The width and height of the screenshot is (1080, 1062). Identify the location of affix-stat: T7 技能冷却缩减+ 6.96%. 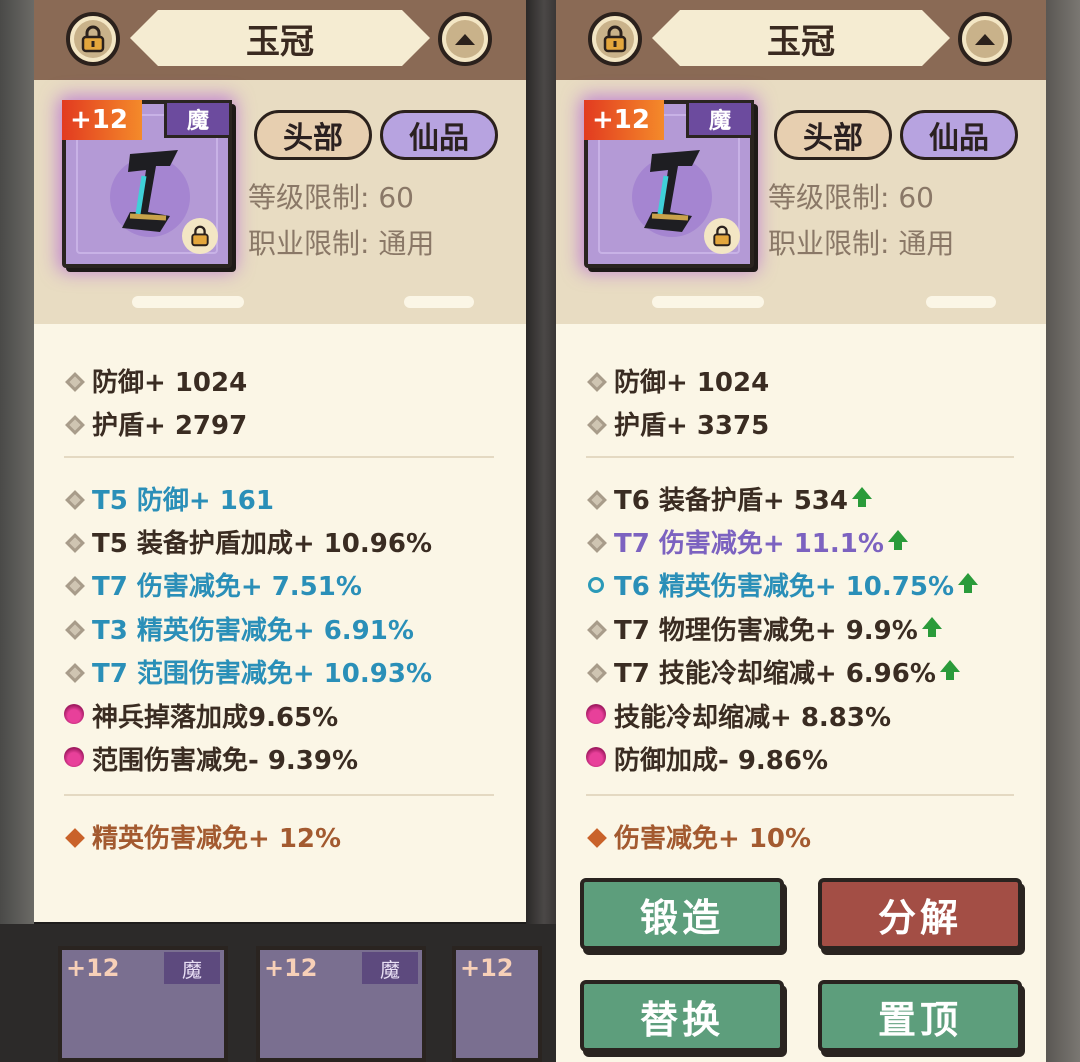
(773, 671).